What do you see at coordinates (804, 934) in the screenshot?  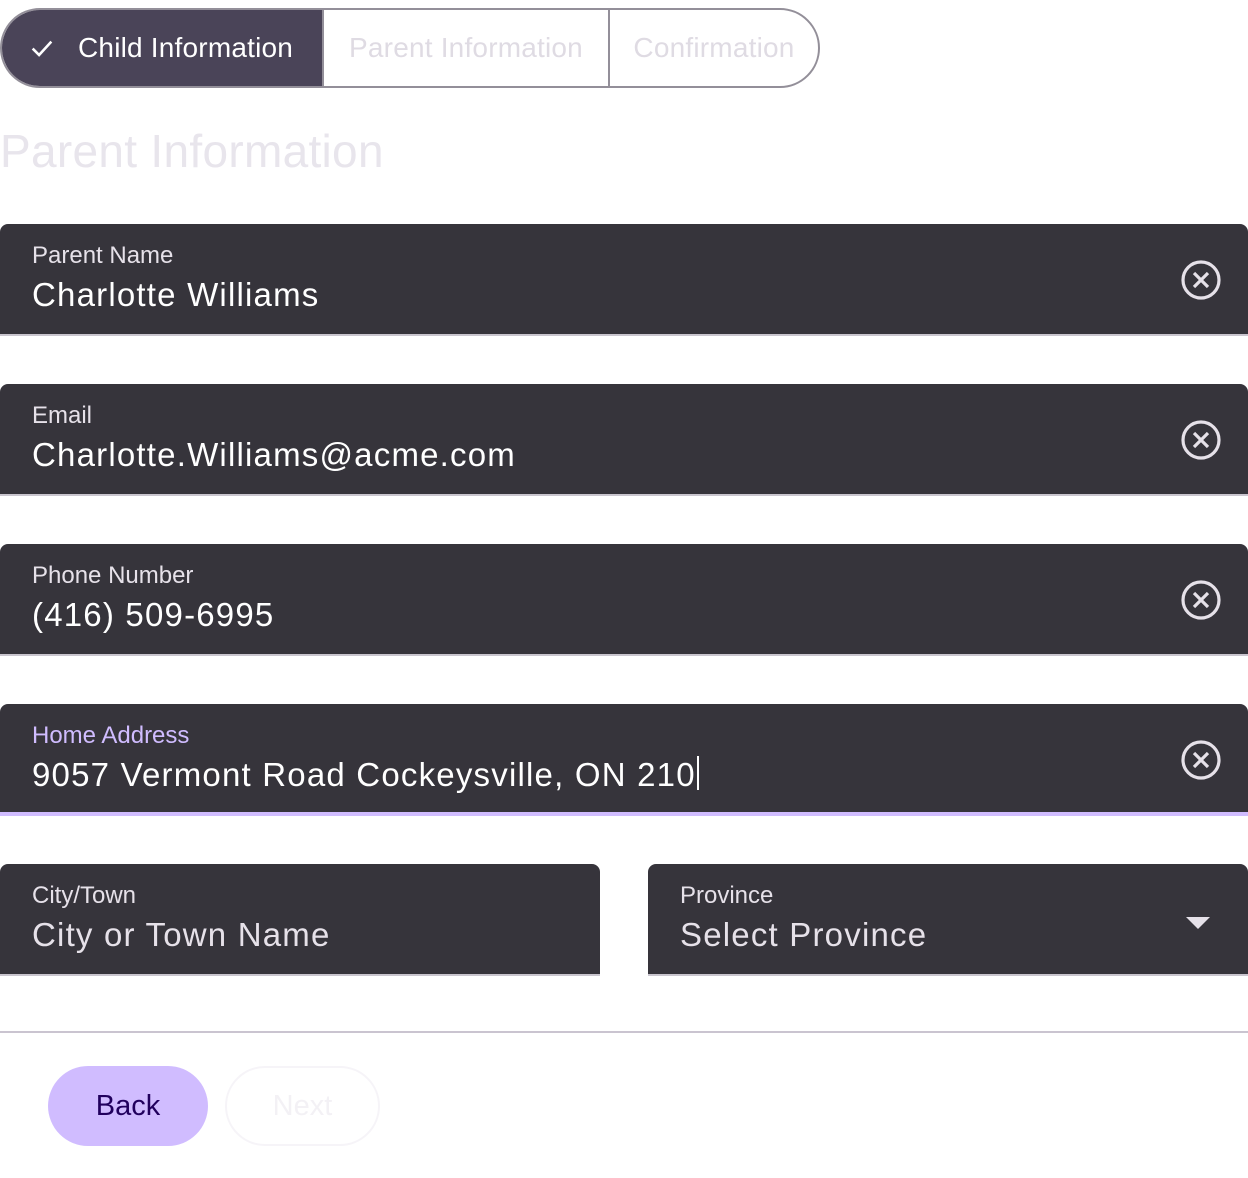 I see `province-selected-value: Select Province` at bounding box center [804, 934].